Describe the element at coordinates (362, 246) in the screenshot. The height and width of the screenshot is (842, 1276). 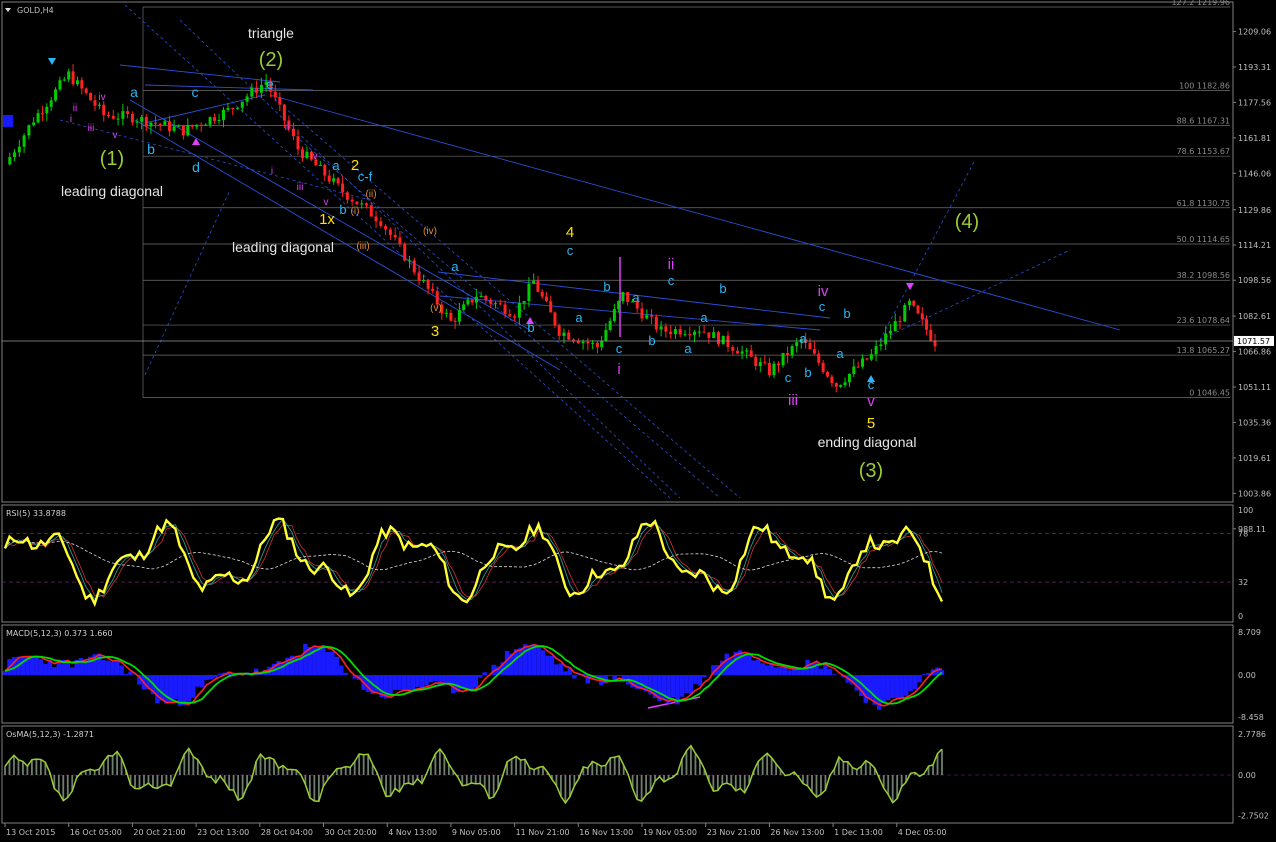
I see `wave-label: (iii)` at that location.